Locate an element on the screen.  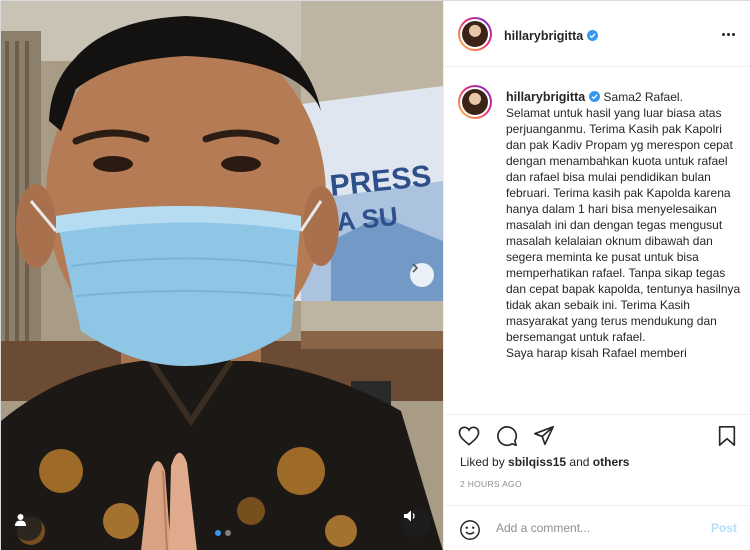
likes-connector: and is located at coordinates (579, 462).